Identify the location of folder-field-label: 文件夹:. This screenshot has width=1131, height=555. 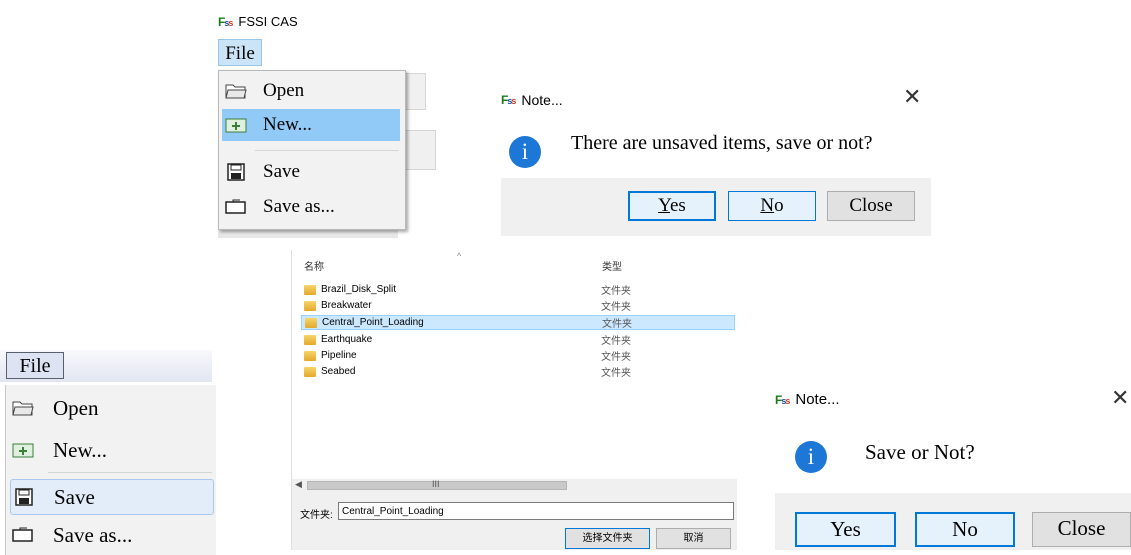
(316, 515).